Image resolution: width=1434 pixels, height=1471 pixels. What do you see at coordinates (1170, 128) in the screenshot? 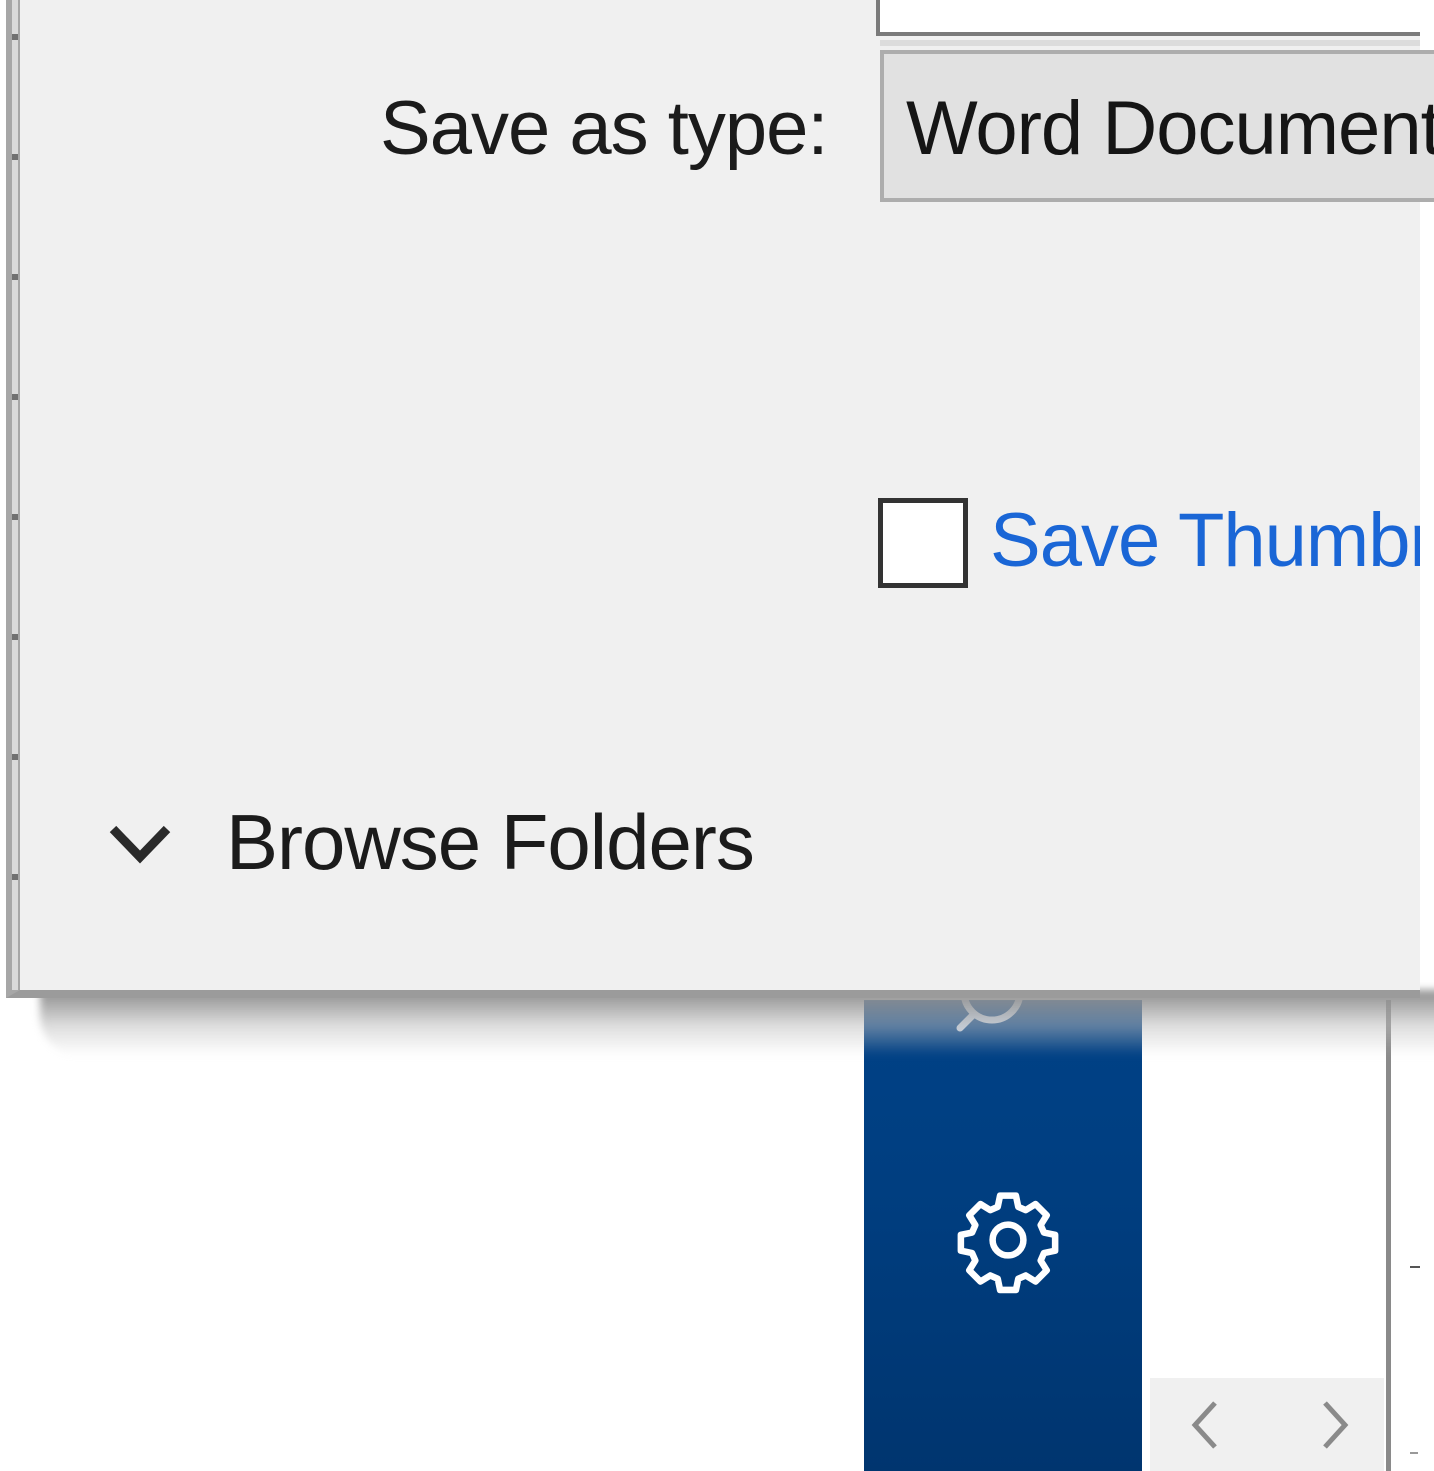
I see `save-as-type-value: Word Document` at bounding box center [1170, 128].